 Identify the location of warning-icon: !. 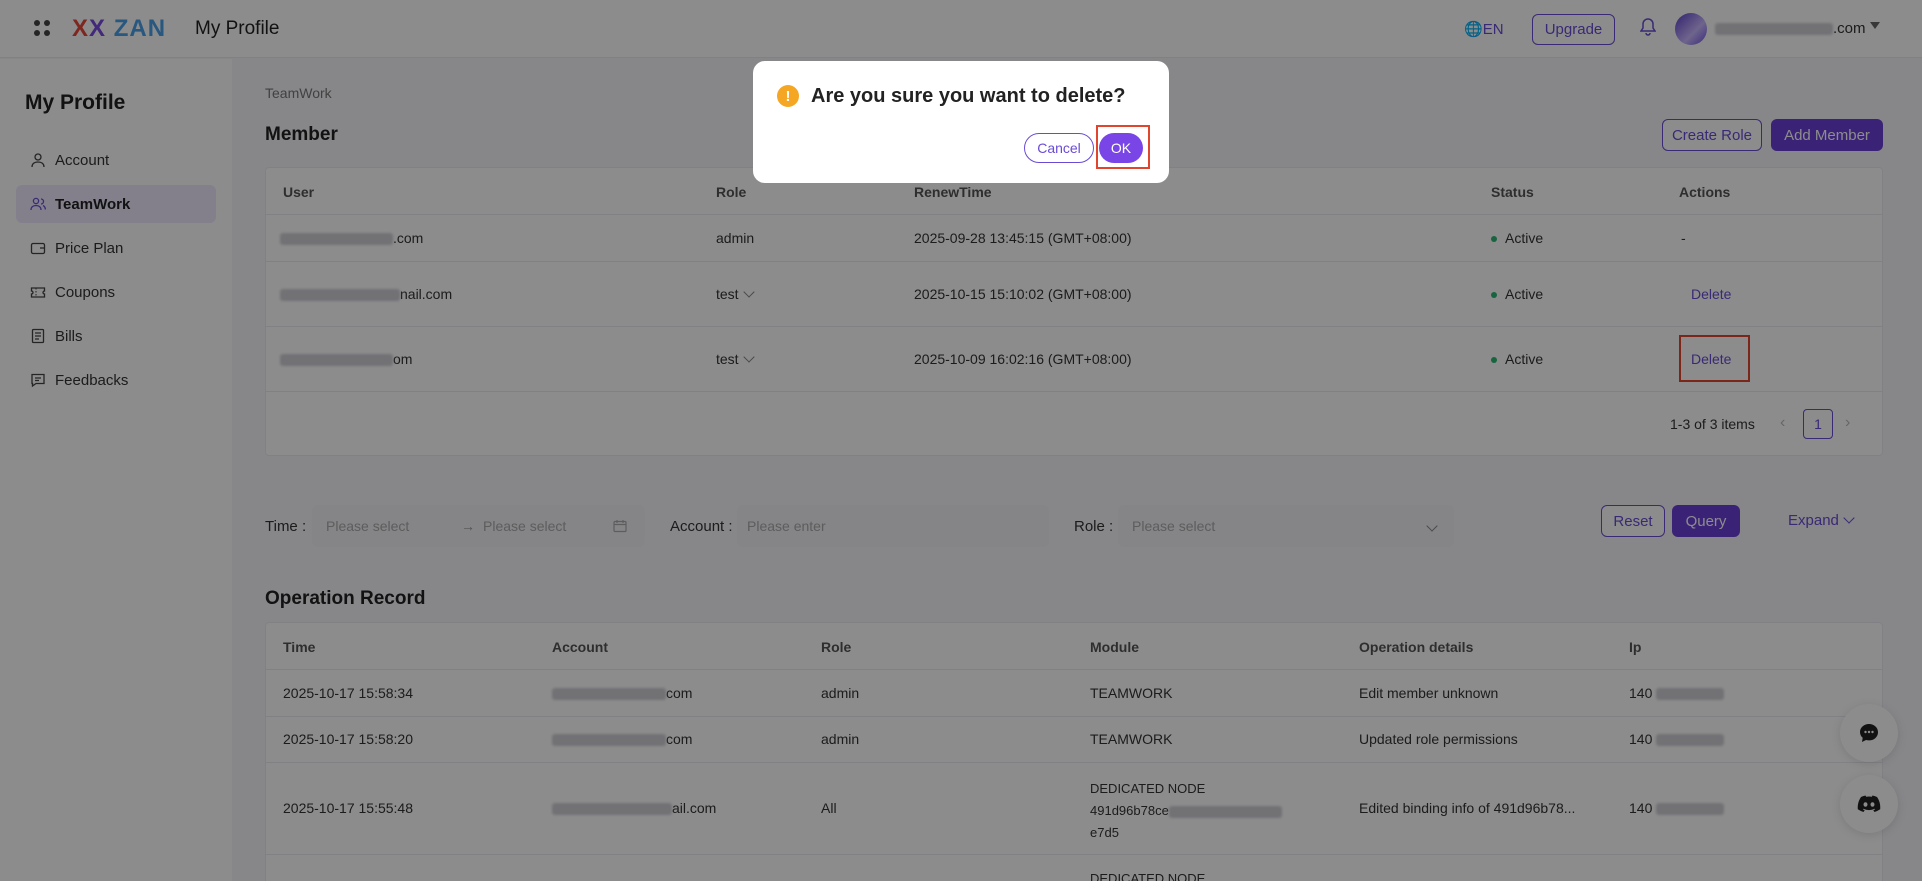
(788, 96).